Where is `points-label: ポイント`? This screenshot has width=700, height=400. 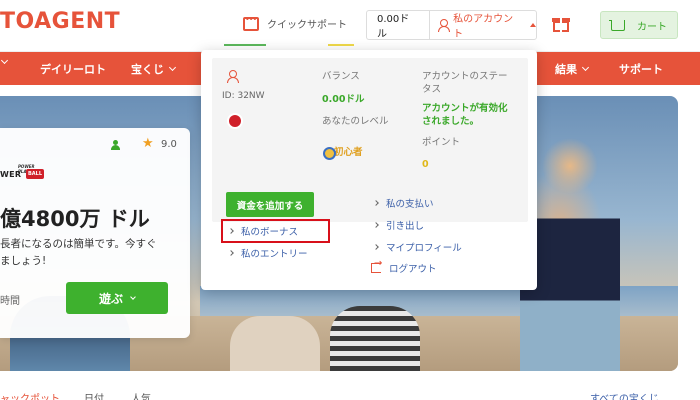 points-label: ポイント is located at coordinates (441, 142).